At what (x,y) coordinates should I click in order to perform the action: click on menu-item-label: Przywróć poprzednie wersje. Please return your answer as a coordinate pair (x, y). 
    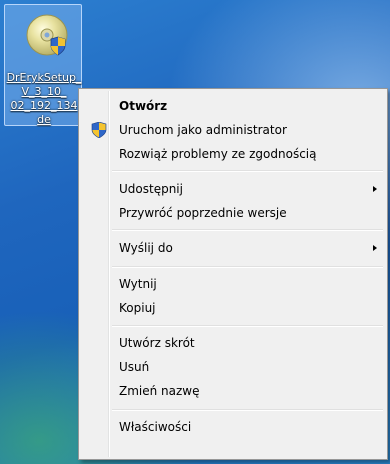
    Looking at the image, I should click on (203, 213).